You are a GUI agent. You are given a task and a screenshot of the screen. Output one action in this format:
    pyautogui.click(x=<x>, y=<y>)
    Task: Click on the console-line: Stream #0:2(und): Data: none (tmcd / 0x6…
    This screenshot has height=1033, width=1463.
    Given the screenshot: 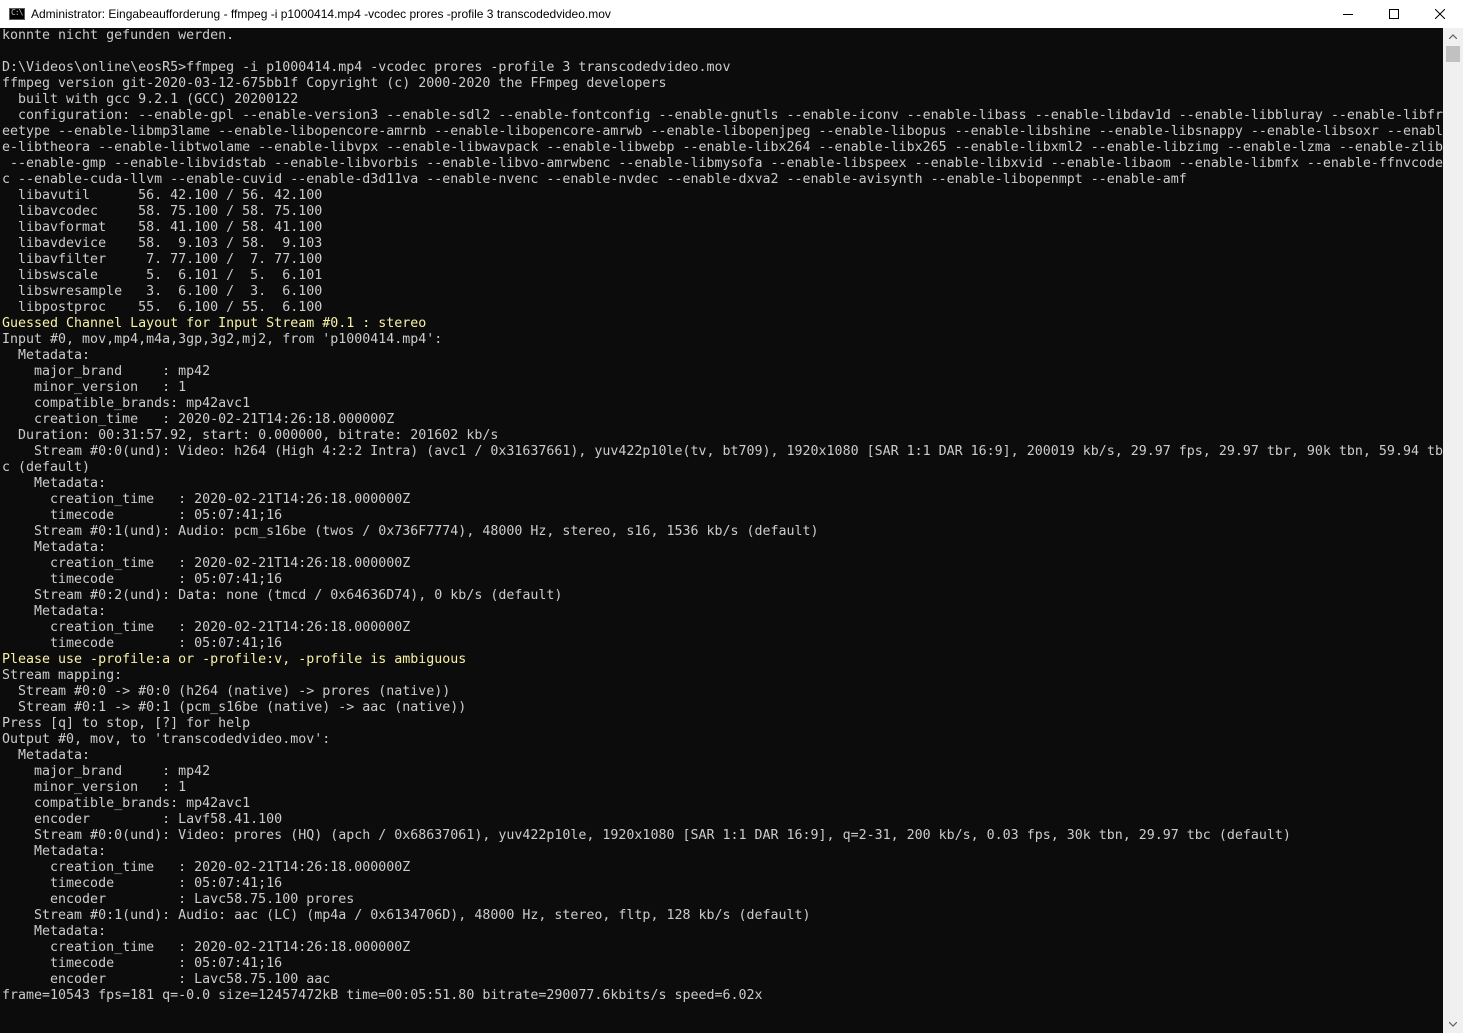 What is the action you would take?
    pyautogui.click(x=282, y=595)
    